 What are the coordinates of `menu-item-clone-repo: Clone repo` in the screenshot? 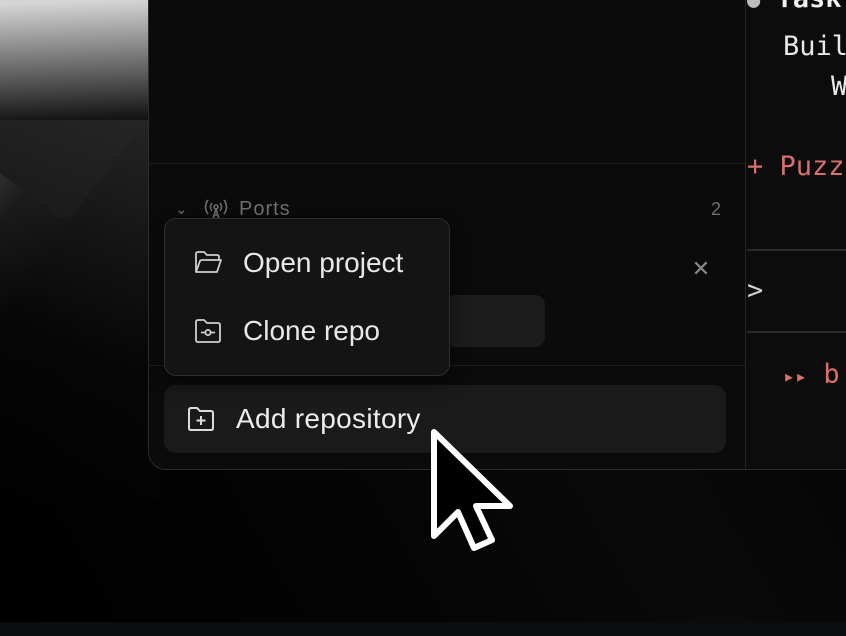 It's located at (307, 331).